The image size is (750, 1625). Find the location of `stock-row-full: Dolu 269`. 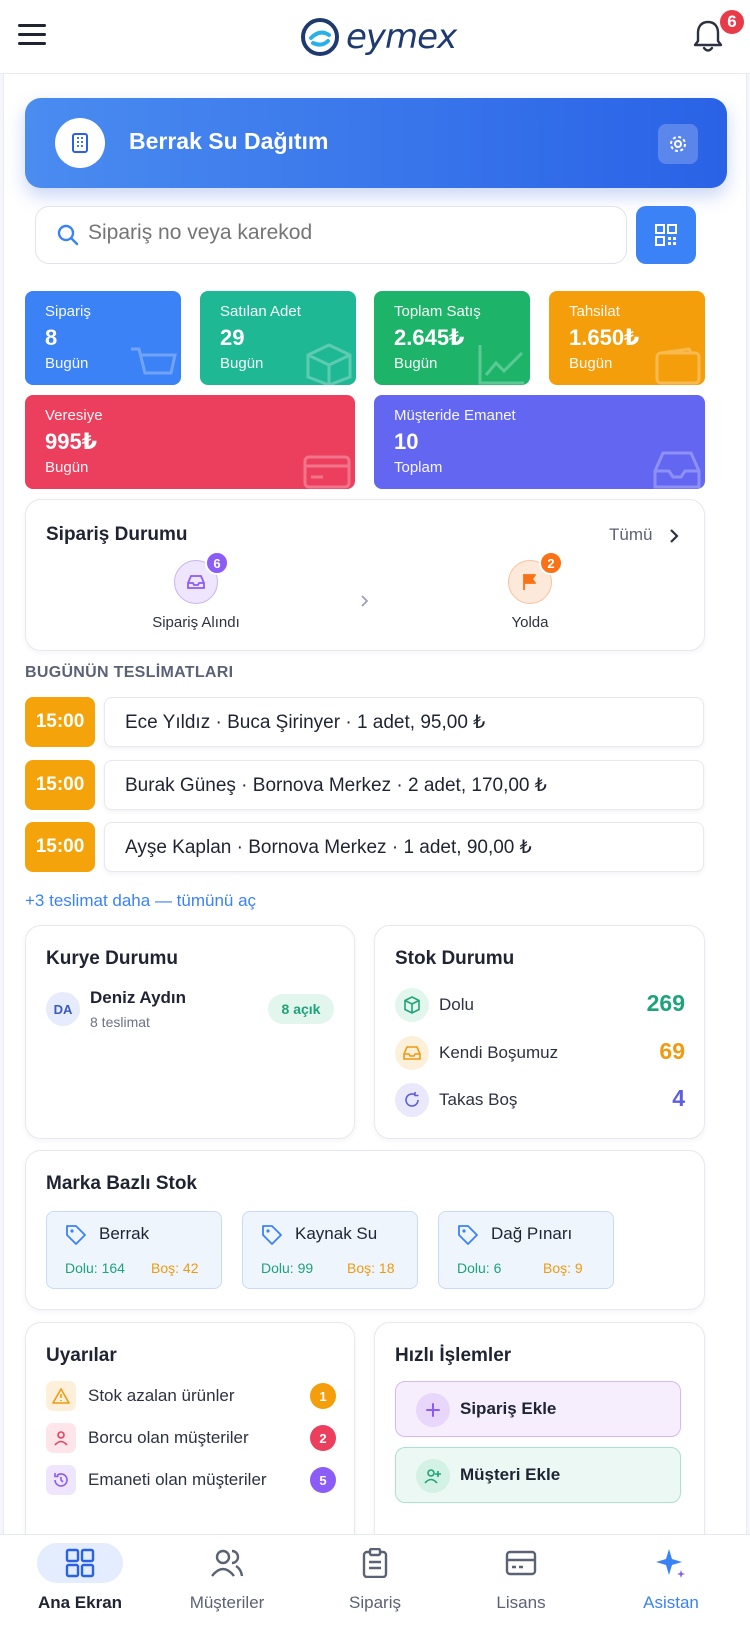

stock-row-full: Dolu 269 is located at coordinates (540, 1006).